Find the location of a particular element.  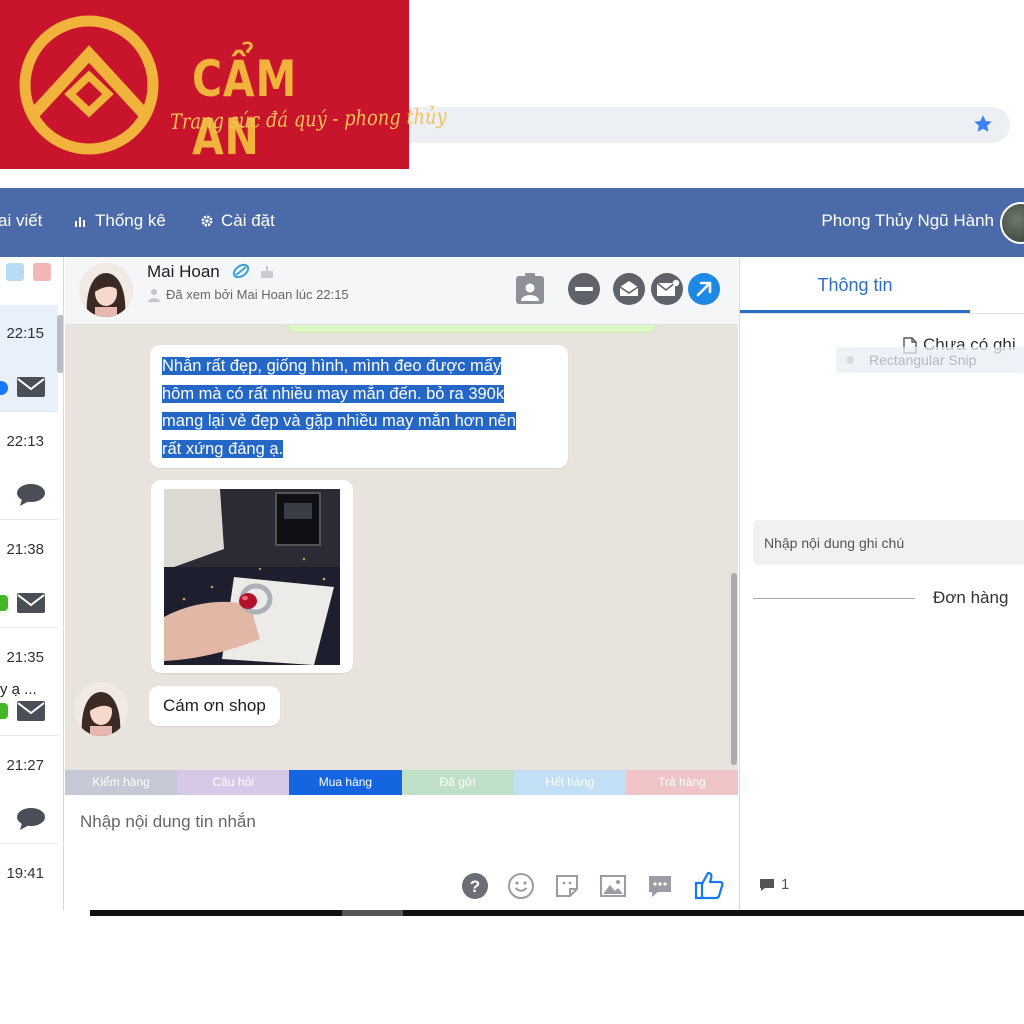

comment-icon is located at coordinates (767, 884).